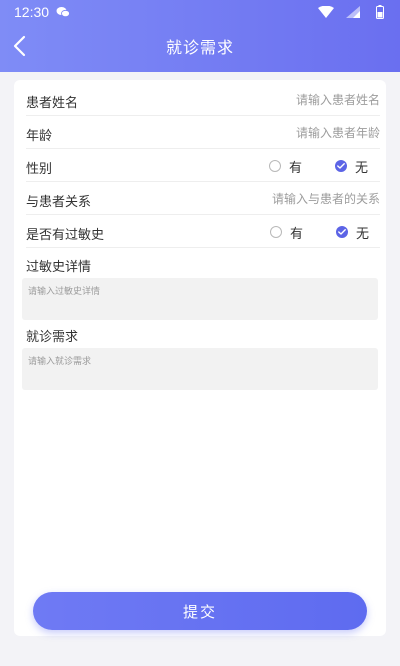  Describe the element at coordinates (203, 133) in the screenshot. I see `age-row: 年龄` at that location.